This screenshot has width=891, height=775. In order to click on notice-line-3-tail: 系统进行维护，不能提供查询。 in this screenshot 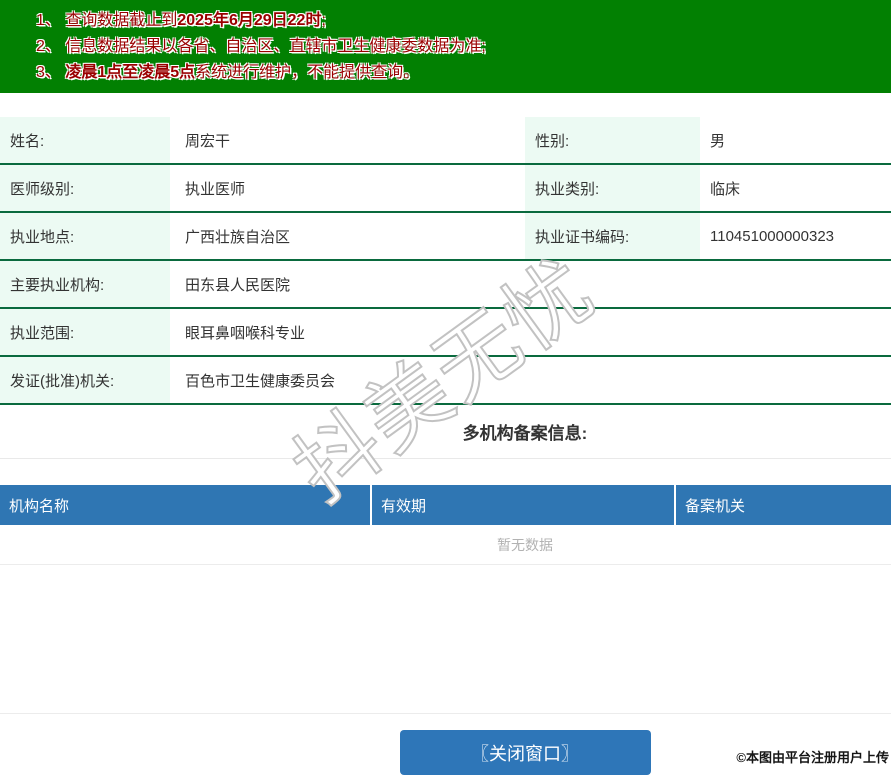, I will do `click(307, 72)`.